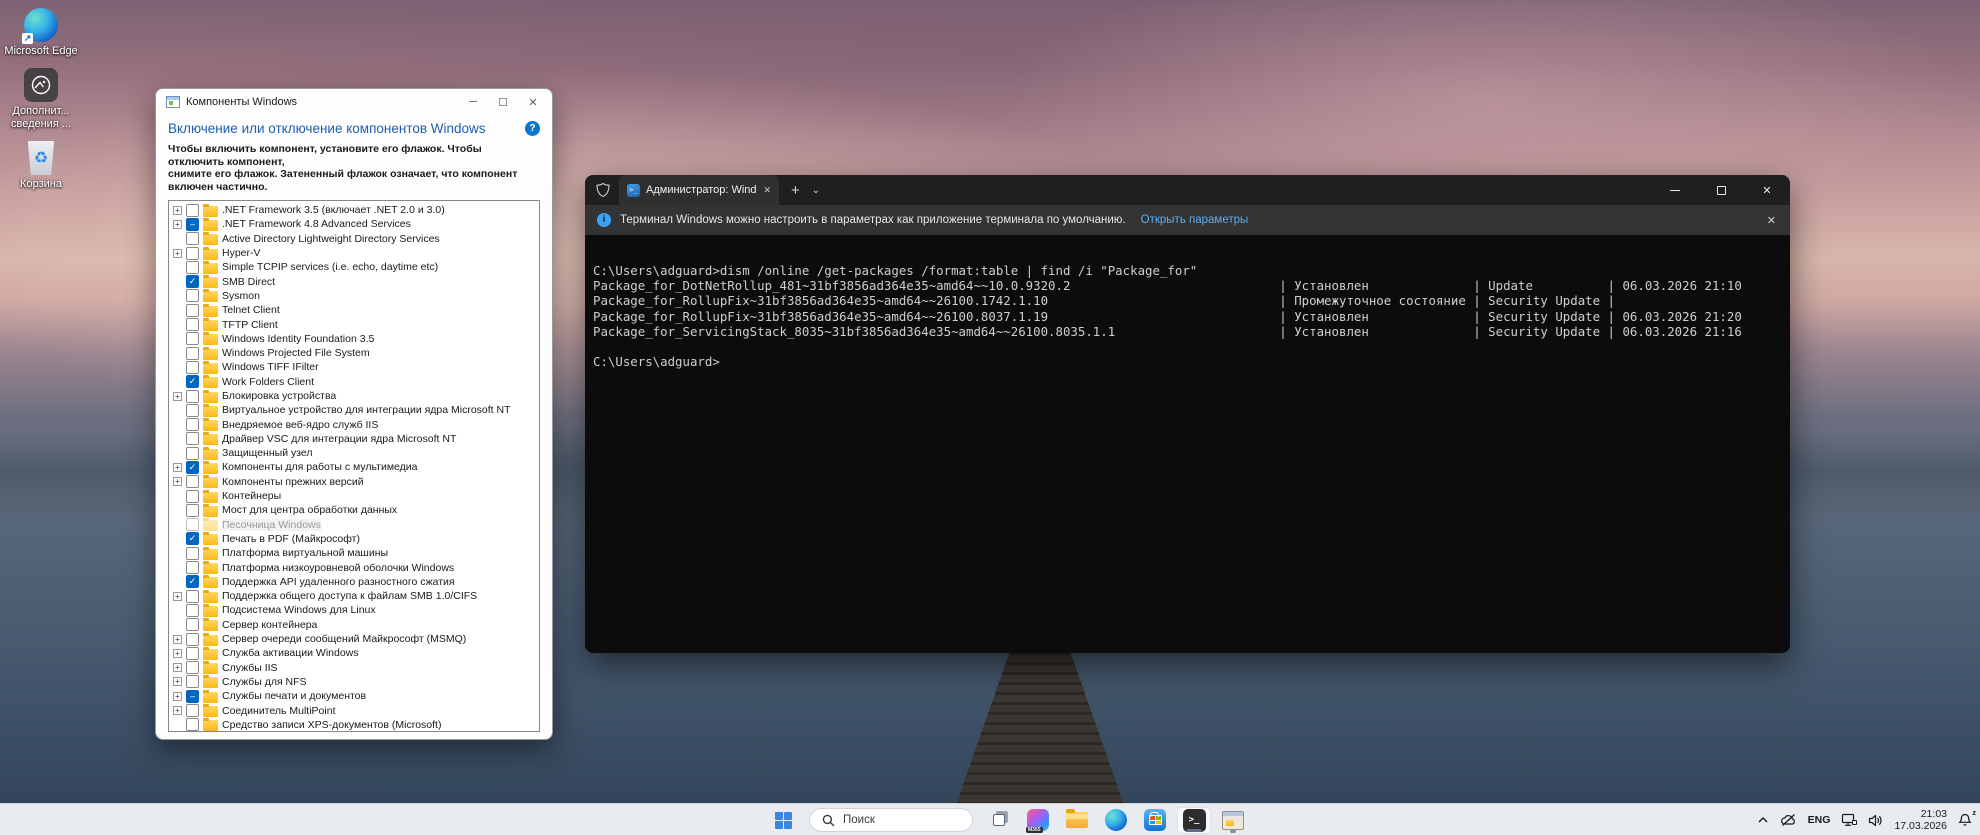 The width and height of the screenshot is (1980, 835). I want to click on feature-item: Контейнеры, so click(356, 496).